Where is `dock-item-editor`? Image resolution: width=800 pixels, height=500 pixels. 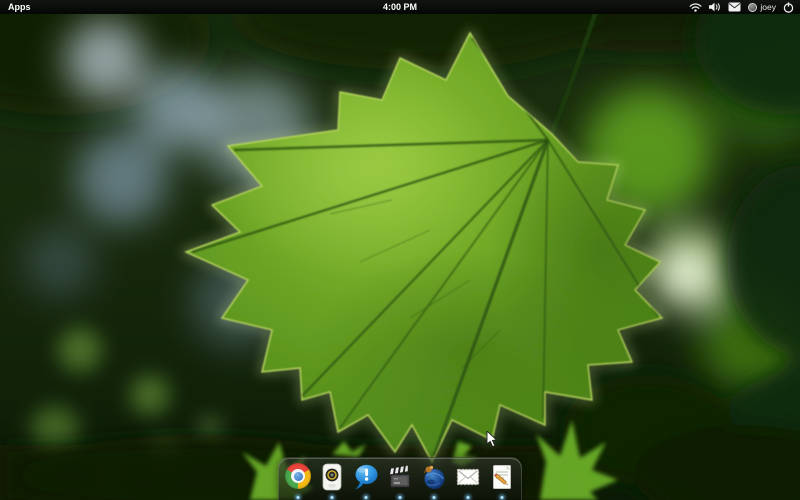 dock-item-editor is located at coordinates (502, 481).